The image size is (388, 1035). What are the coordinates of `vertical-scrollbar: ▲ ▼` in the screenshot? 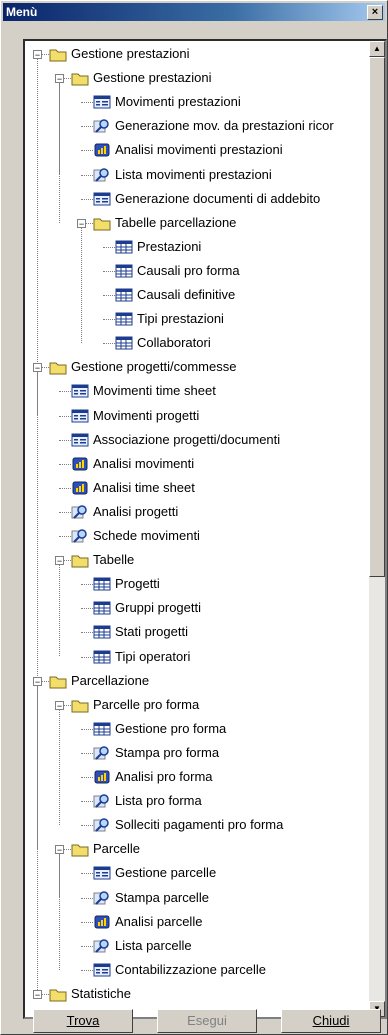 It's located at (377, 529).